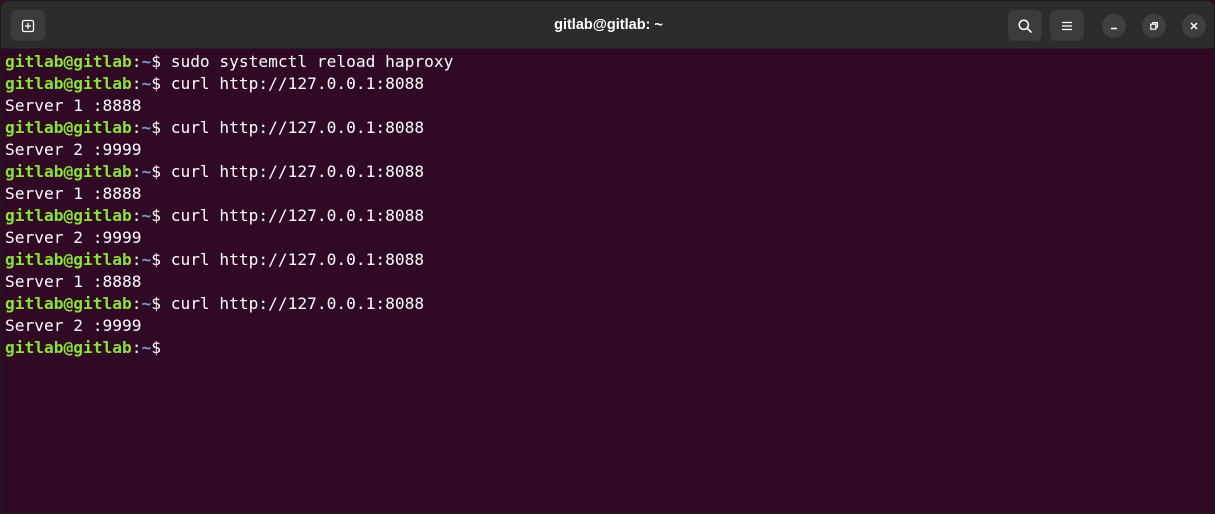  I want to click on close-icon, so click(1194, 26).